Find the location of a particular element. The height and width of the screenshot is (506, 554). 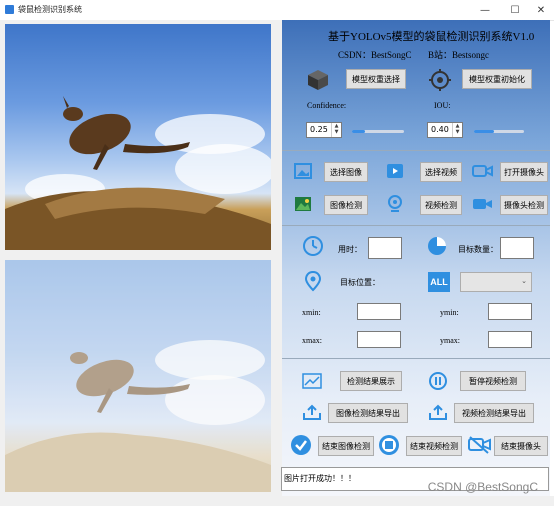

time-label: 用时： is located at coordinates (350, 249).